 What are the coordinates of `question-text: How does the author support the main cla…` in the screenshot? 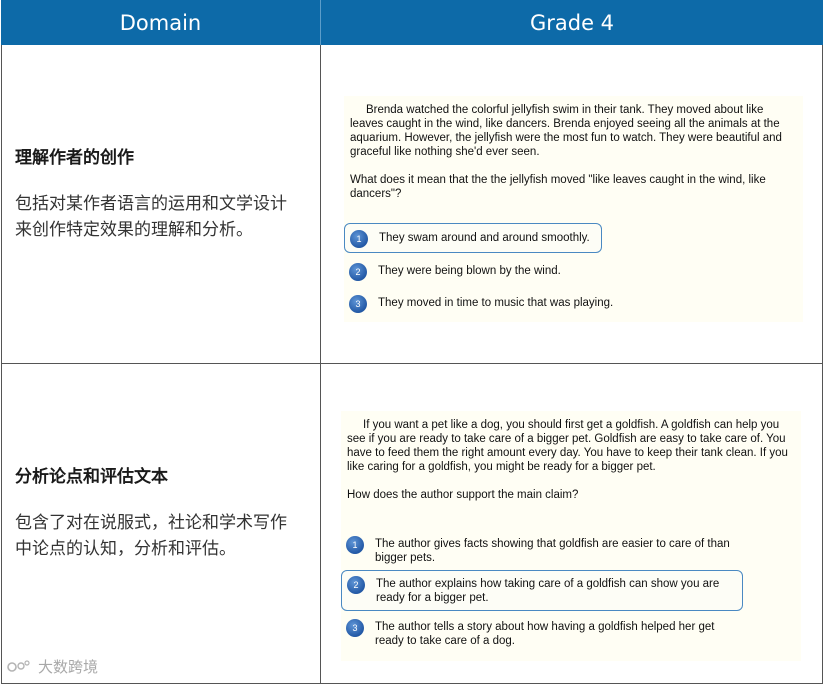 It's located at (463, 495).